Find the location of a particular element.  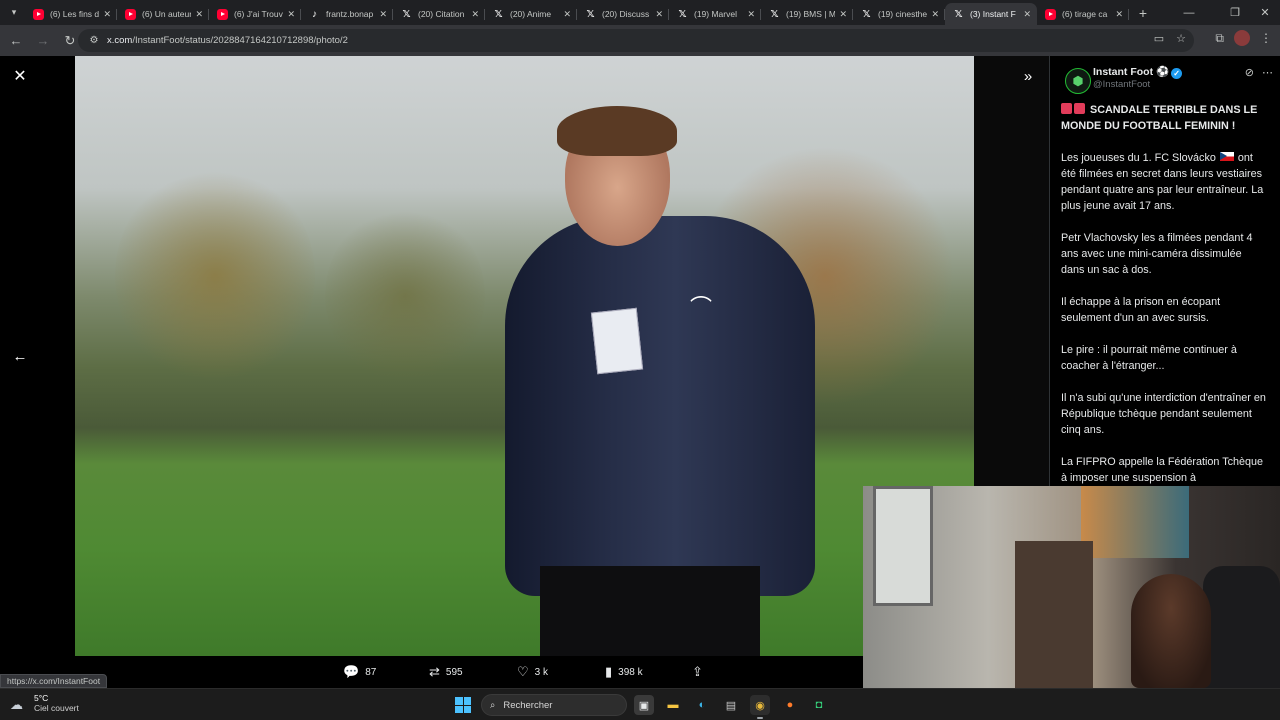

author-handle: @InstantFoot is located at coordinates (1121, 84).